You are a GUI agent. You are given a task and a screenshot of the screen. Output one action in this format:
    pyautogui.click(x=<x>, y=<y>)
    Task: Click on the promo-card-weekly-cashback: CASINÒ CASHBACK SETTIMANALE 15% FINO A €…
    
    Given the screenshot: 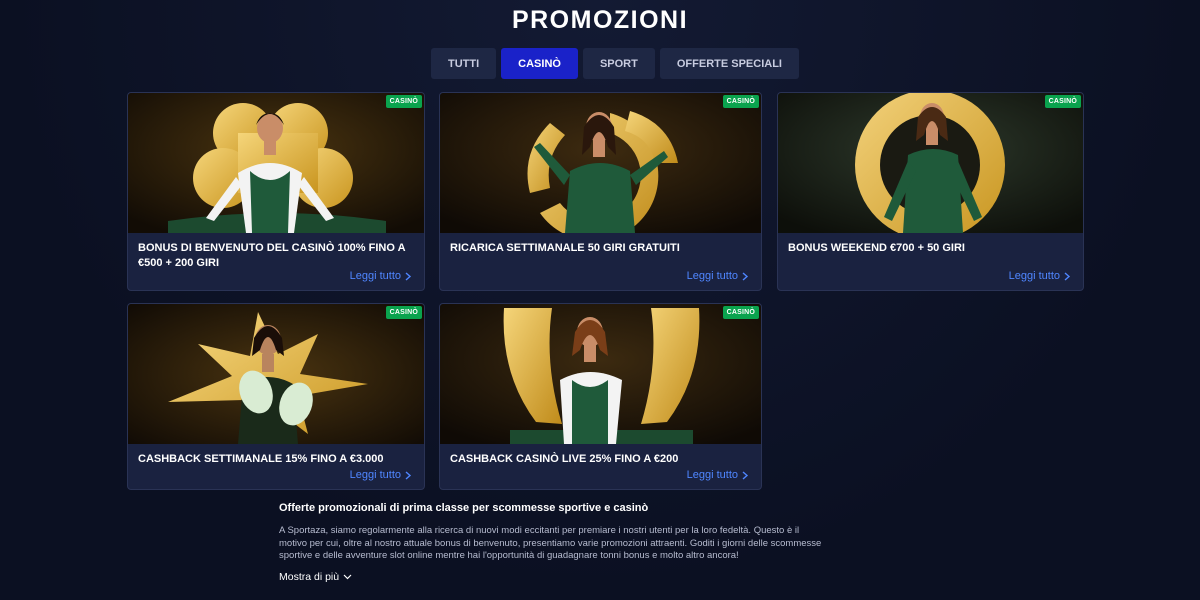 What is the action you would take?
    pyautogui.click(x=276, y=396)
    